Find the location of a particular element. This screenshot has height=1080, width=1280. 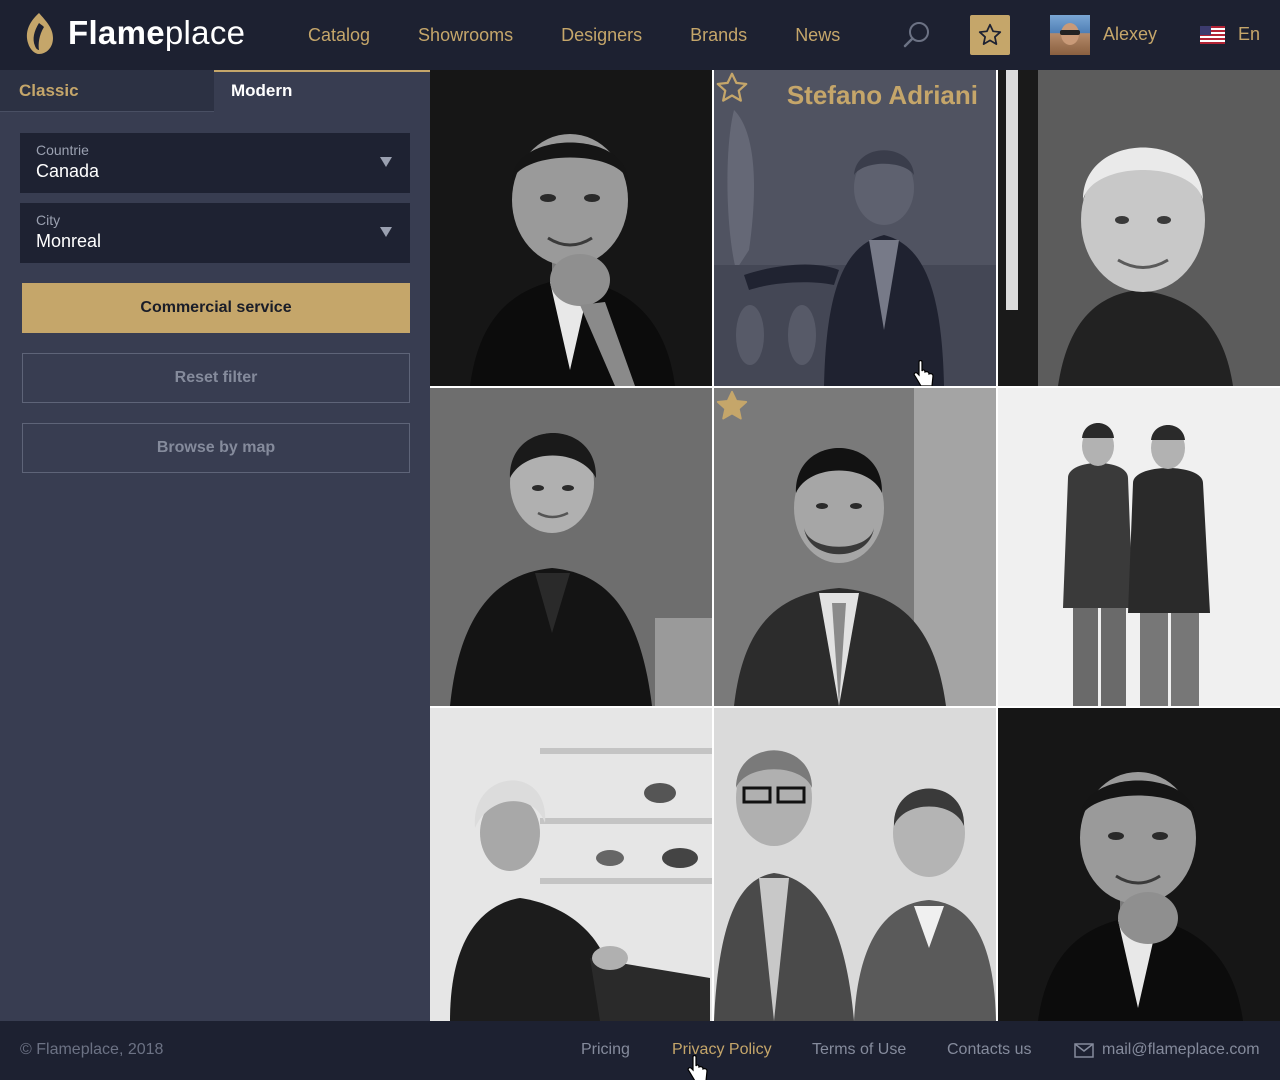

city-select: City Monreal is located at coordinates (215, 233).